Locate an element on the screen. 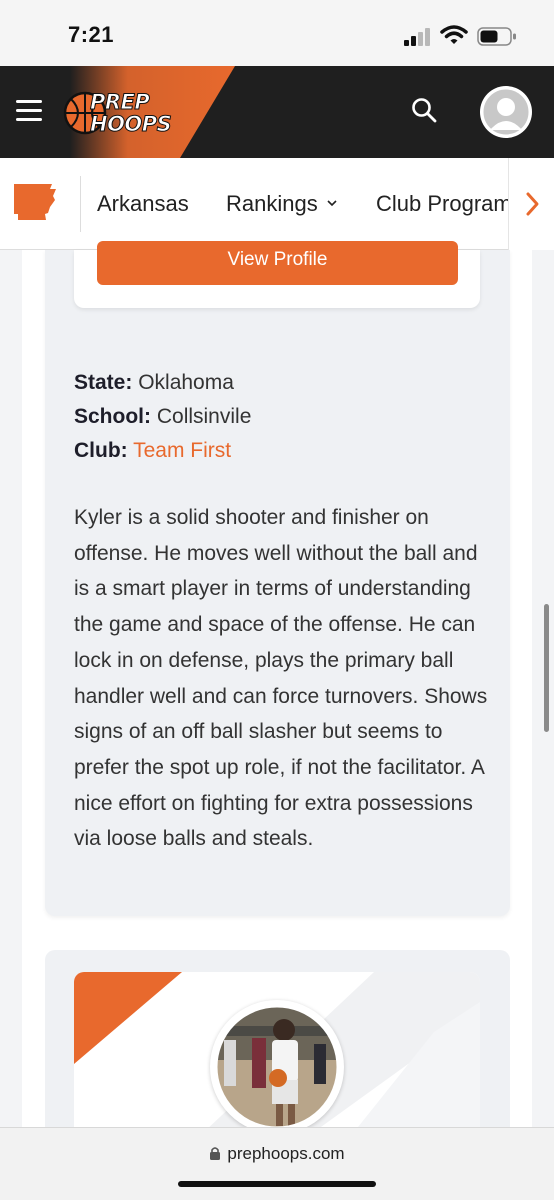 This screenshot has height=1200, width=554. nav-item-rankings: Rankings is located at coordinates (282, 204).